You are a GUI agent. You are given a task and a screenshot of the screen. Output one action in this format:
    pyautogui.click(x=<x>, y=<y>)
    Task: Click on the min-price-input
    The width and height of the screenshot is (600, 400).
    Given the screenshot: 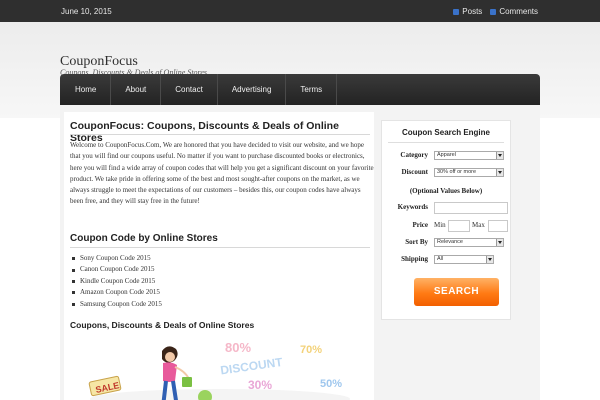 What is the action you would take?
    pyautogui.click(x=459, y=226)
    